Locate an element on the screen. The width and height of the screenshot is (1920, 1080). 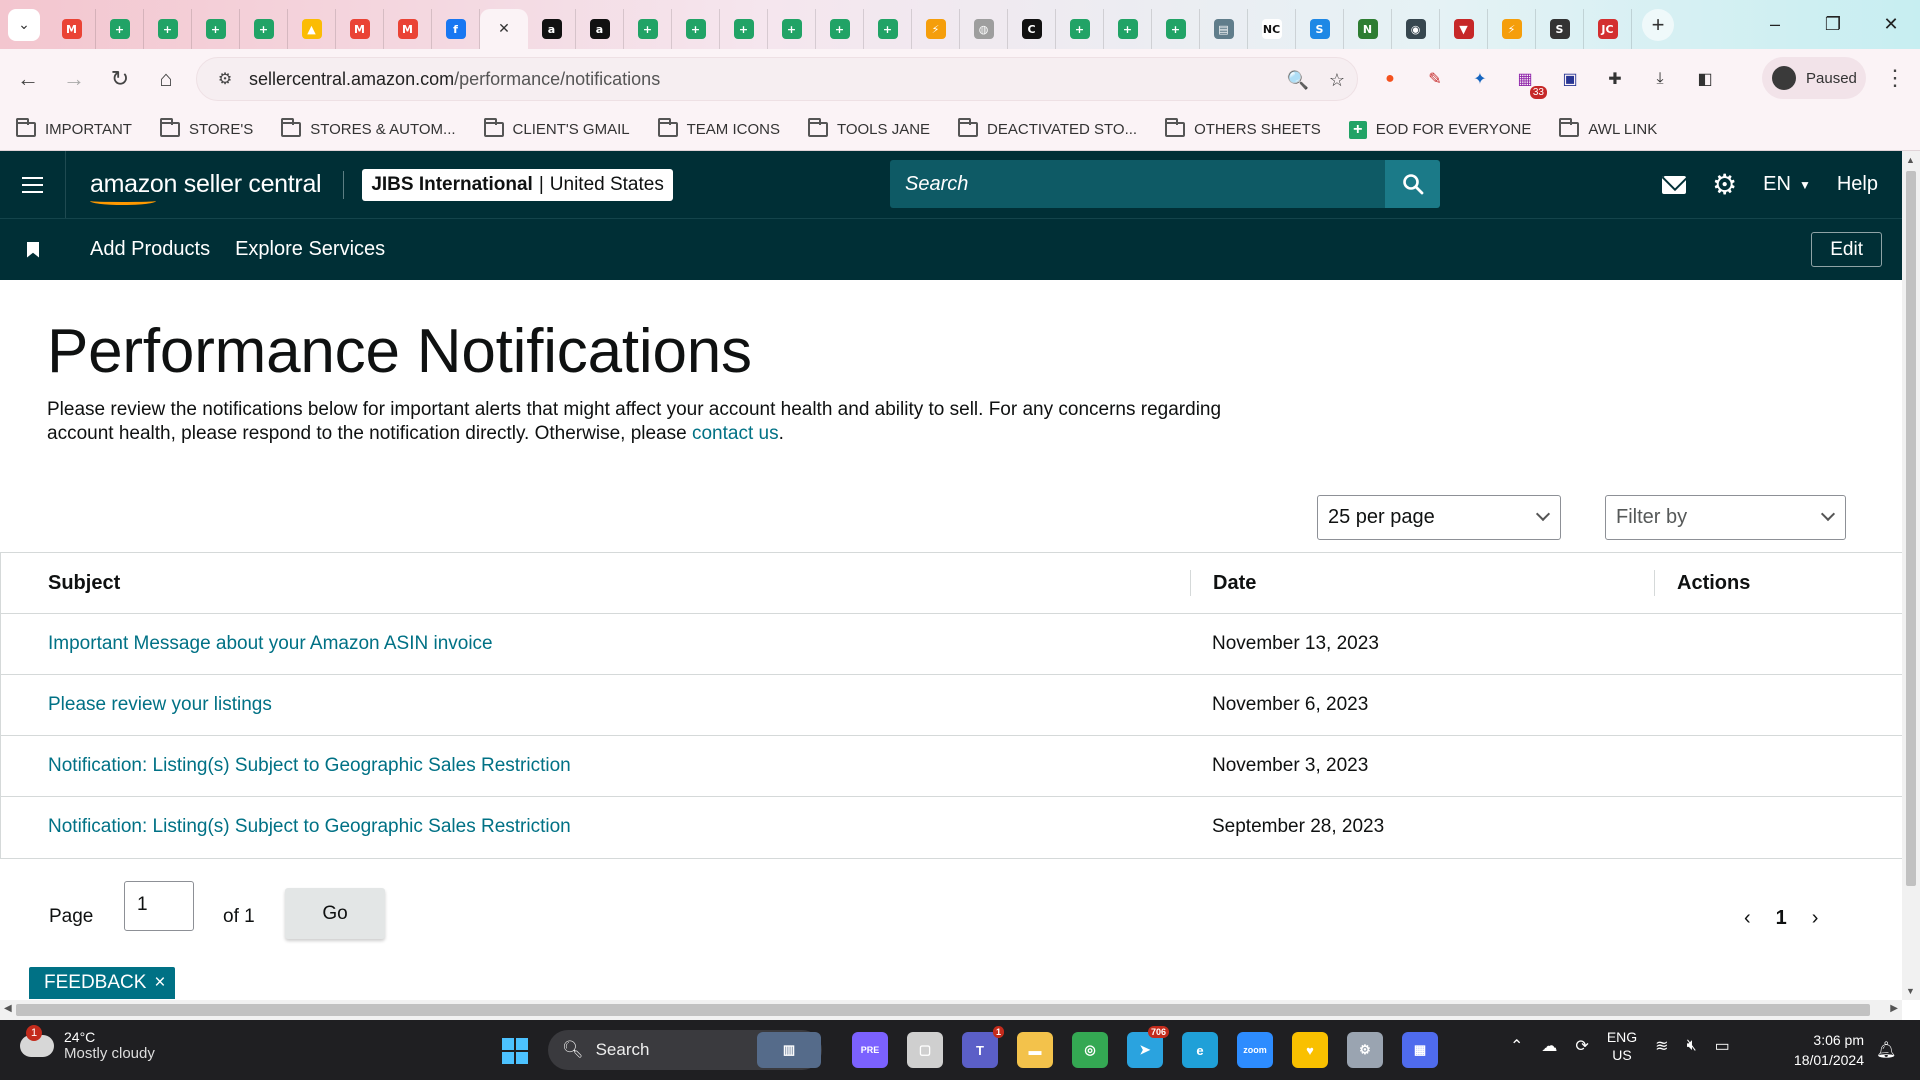
close-icon: × is located at coordinates (159, 983).